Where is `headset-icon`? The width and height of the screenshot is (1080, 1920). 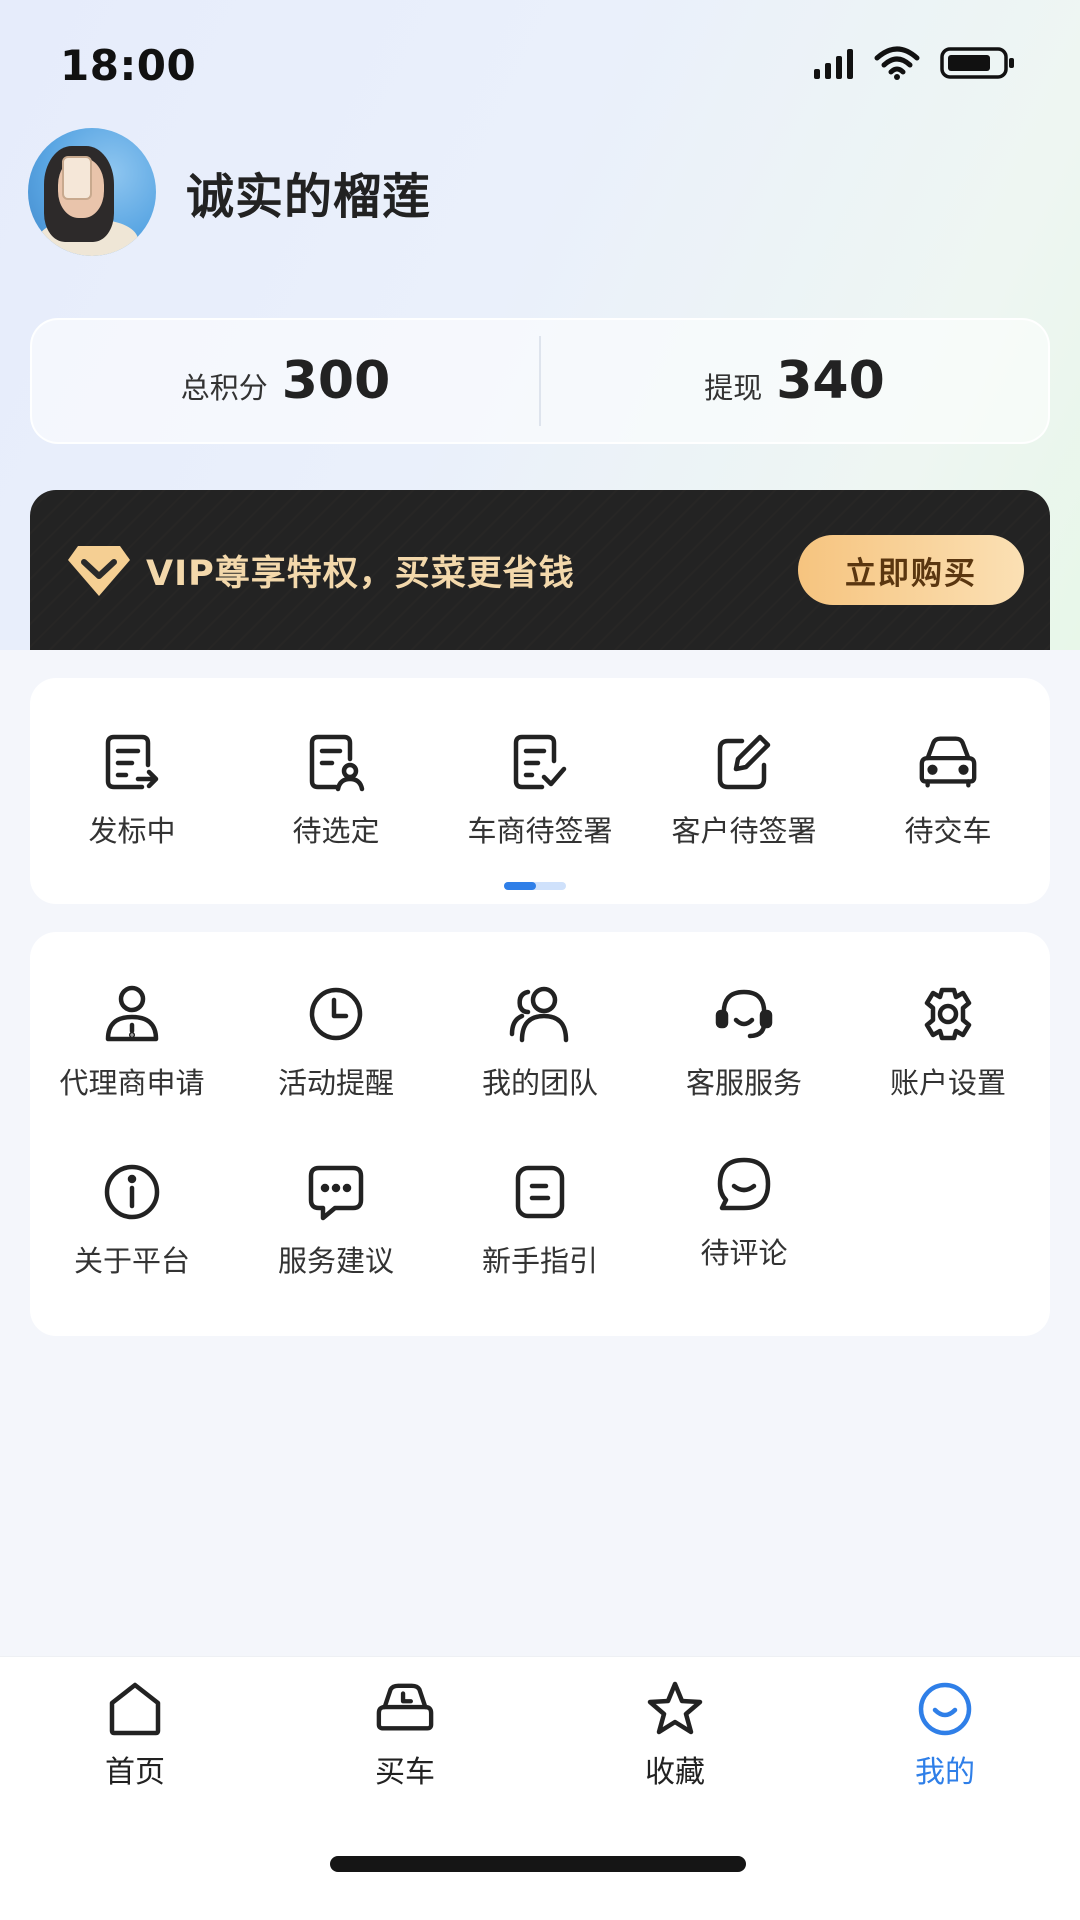 headset-icon is located at coordinates (744, 1014).